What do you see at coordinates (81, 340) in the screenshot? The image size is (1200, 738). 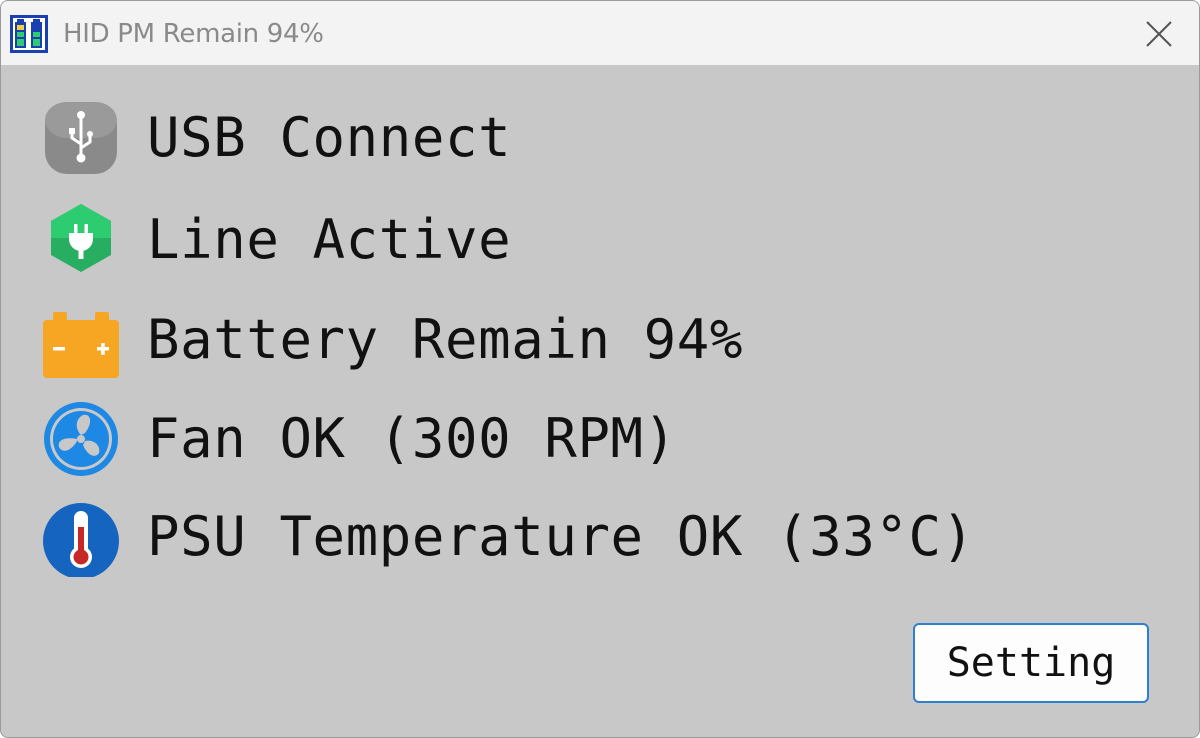 I see `battery-icon` at bounding box center [81, 340].